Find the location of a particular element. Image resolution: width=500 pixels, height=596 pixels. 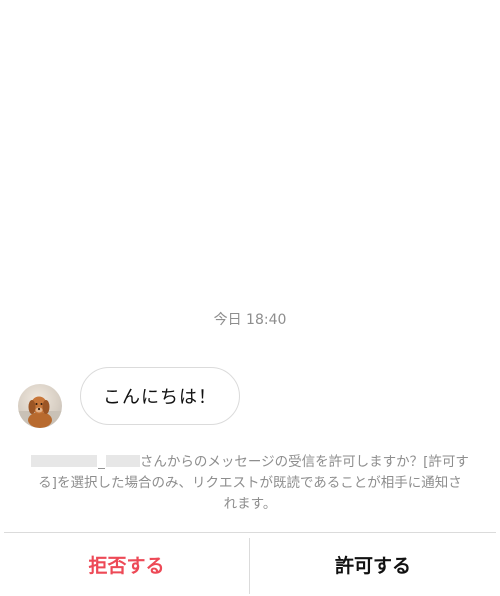

request-text-line3: れます。 is located at coordinates (250, 504).